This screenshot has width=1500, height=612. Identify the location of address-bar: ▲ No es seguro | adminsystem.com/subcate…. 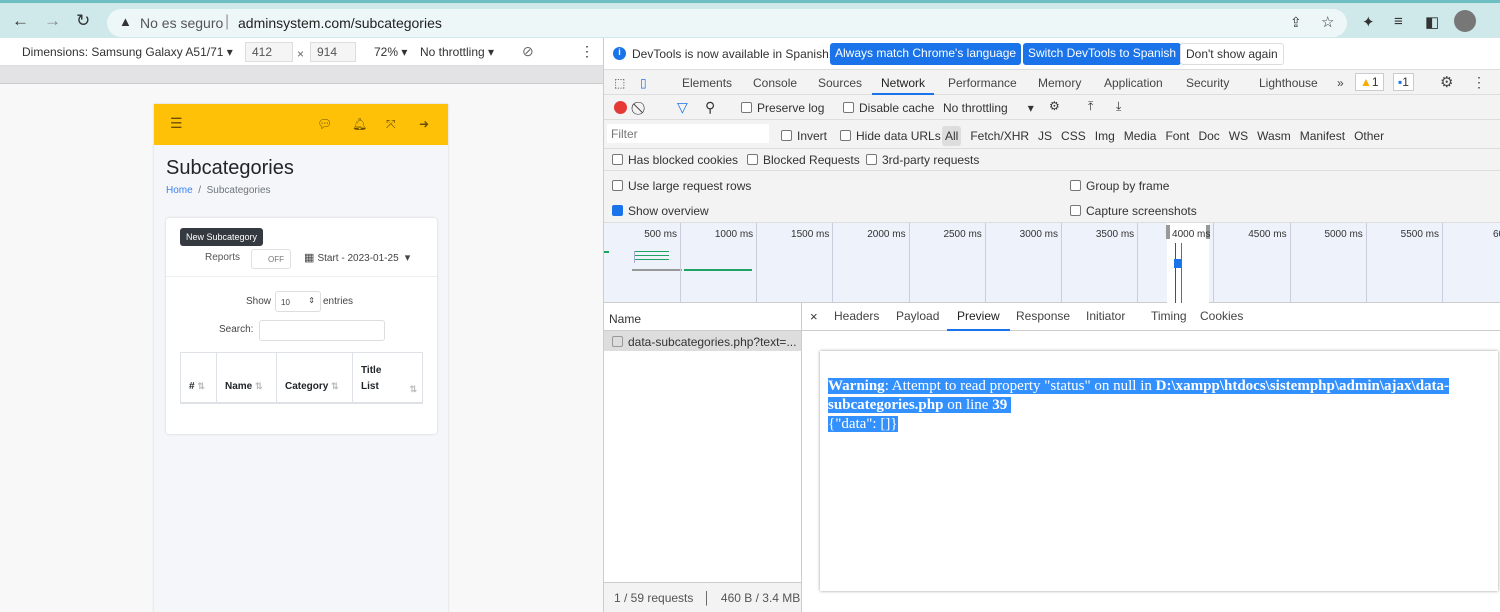
(727, 23).